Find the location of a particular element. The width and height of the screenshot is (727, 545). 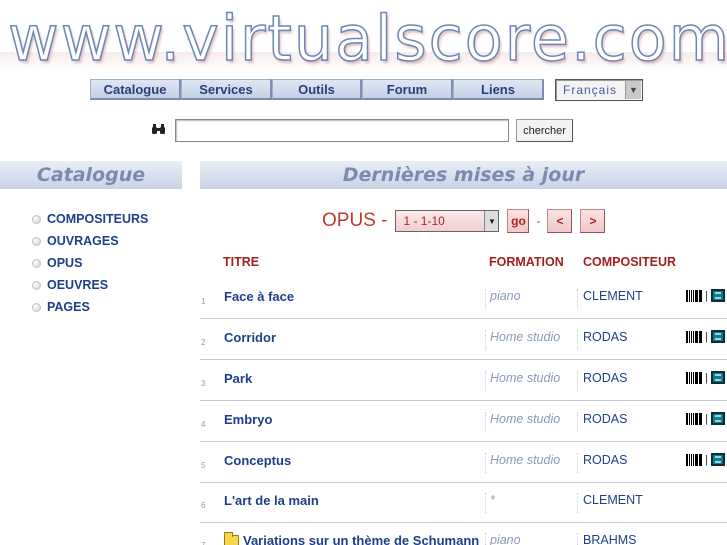

nav-liens: Liens is located at coordinates (498, 89).